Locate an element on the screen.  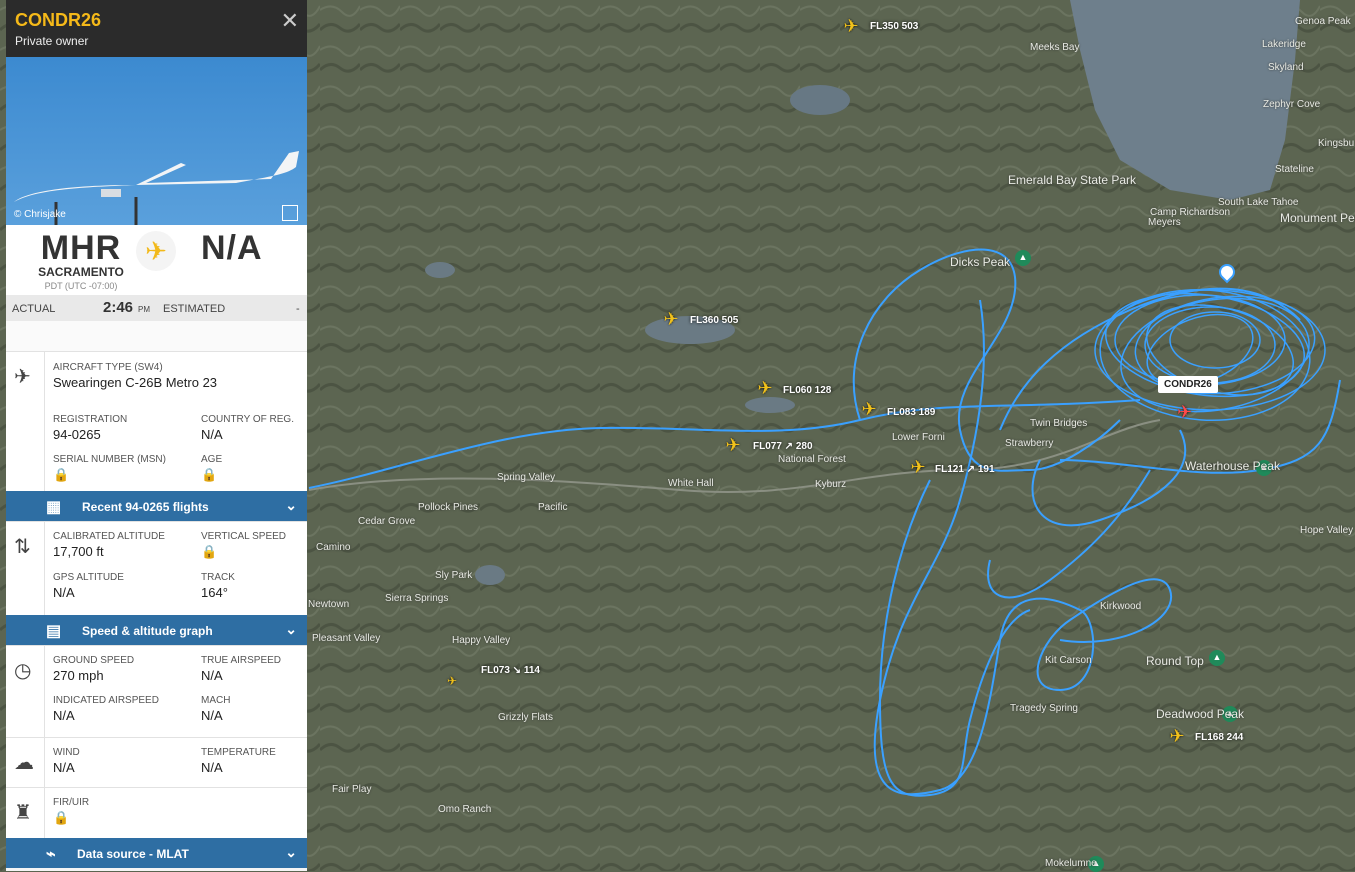
aircraft-type-value: Swearingen C-26B Metro 23 is located at coordinates (135, 382).